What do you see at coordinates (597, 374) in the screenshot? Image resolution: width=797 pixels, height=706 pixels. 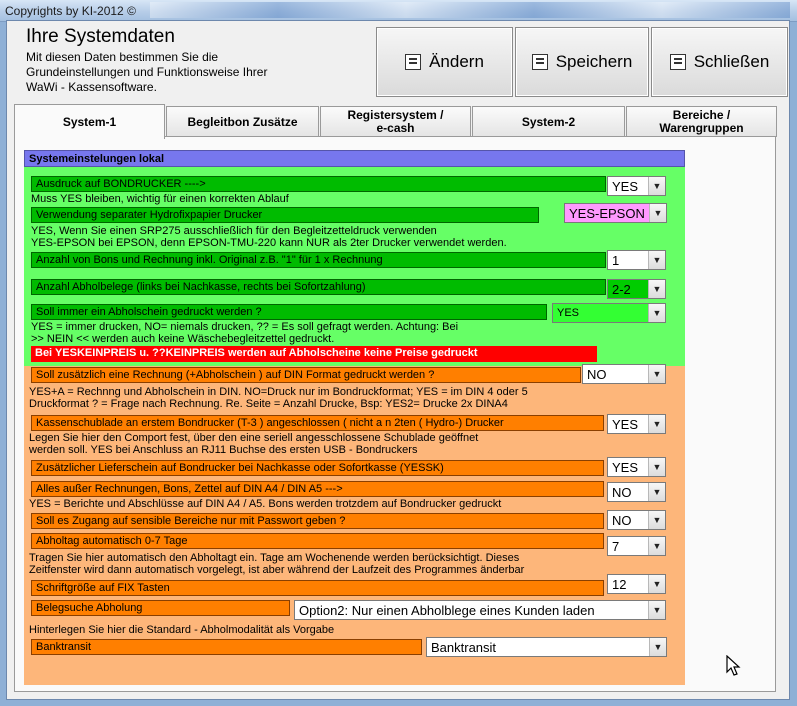 I see `din-format-value: NO` at bounding box center [597, 374].